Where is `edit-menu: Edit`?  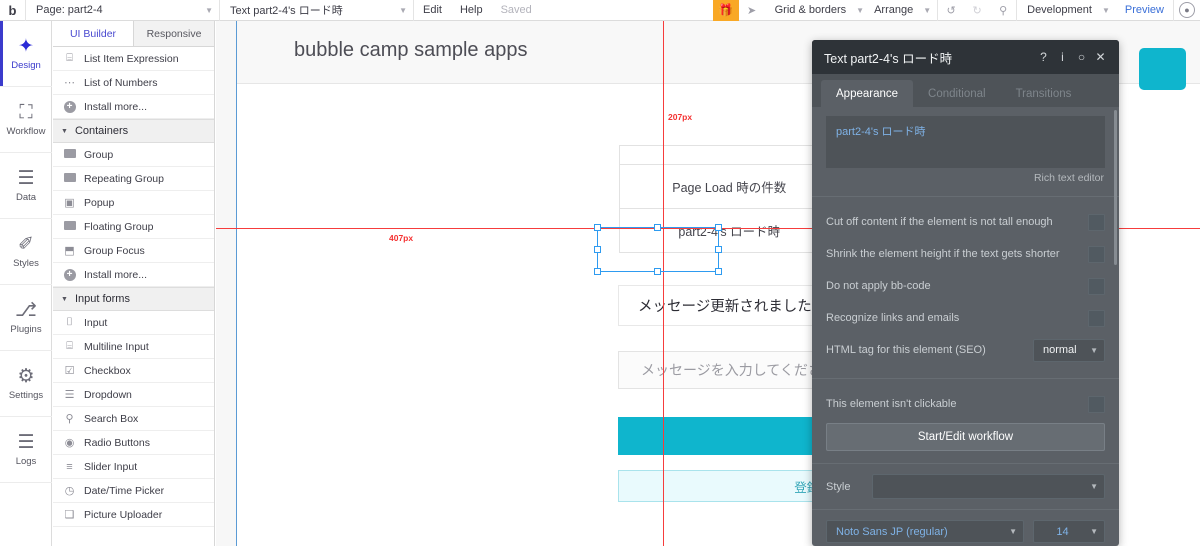
edit-menu: Edit is located at coordinates (432, 10).